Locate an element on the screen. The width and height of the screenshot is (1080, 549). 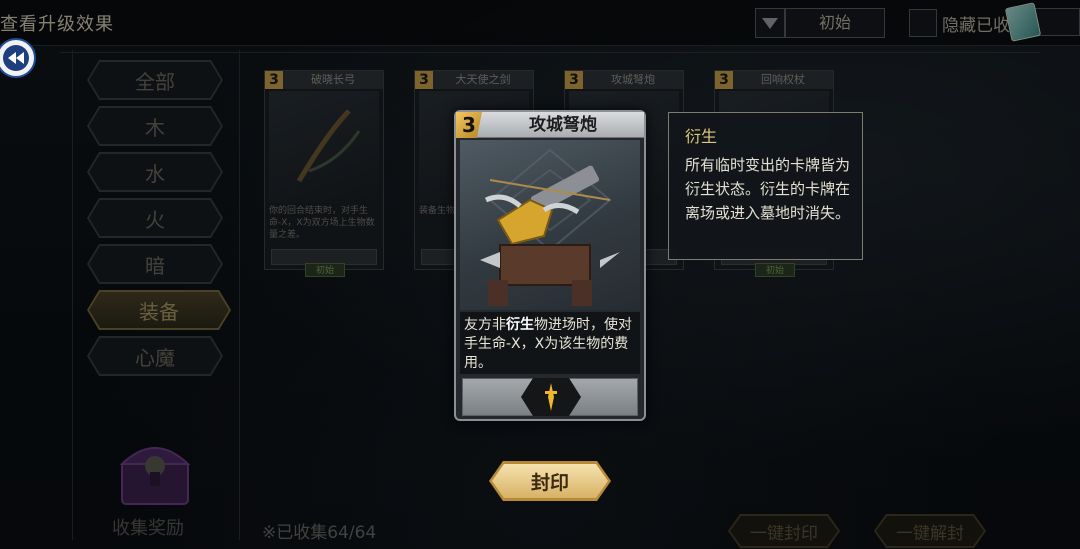
cost-badge: 3 is located at coordinates (469, 125).